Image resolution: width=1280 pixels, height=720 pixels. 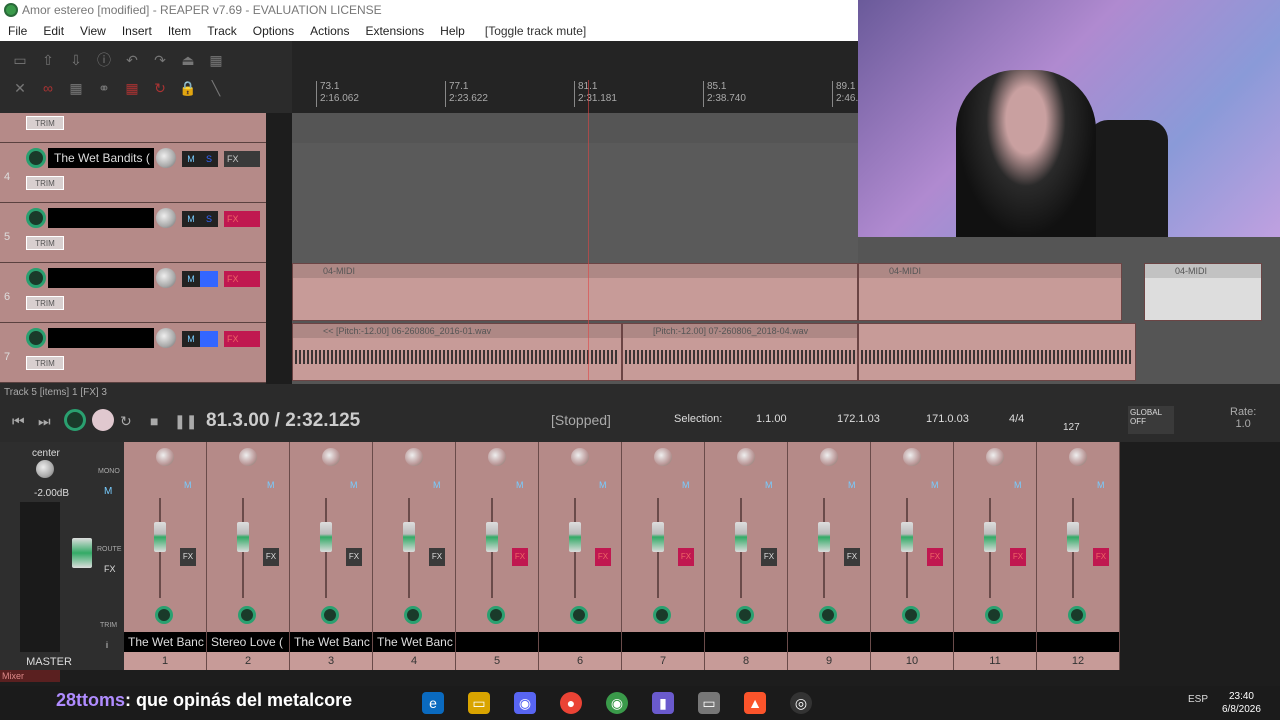 What do you see at coordinates (108, 625) in the screenshot?
I see `master-trim-button: TRIM` at bounding box center [108, 625].